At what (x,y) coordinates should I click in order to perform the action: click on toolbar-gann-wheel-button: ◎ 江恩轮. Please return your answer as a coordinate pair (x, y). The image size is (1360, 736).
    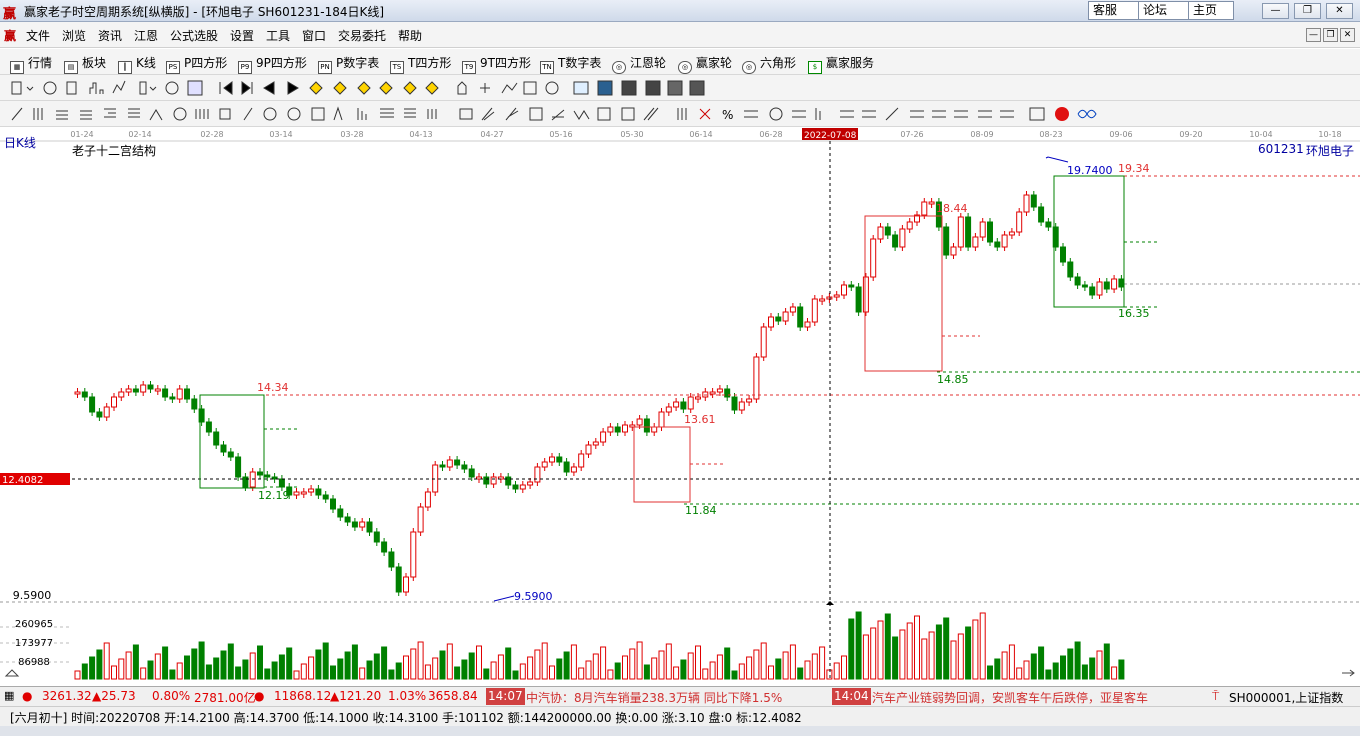
    Looking at the image, I should click on (639, 64).